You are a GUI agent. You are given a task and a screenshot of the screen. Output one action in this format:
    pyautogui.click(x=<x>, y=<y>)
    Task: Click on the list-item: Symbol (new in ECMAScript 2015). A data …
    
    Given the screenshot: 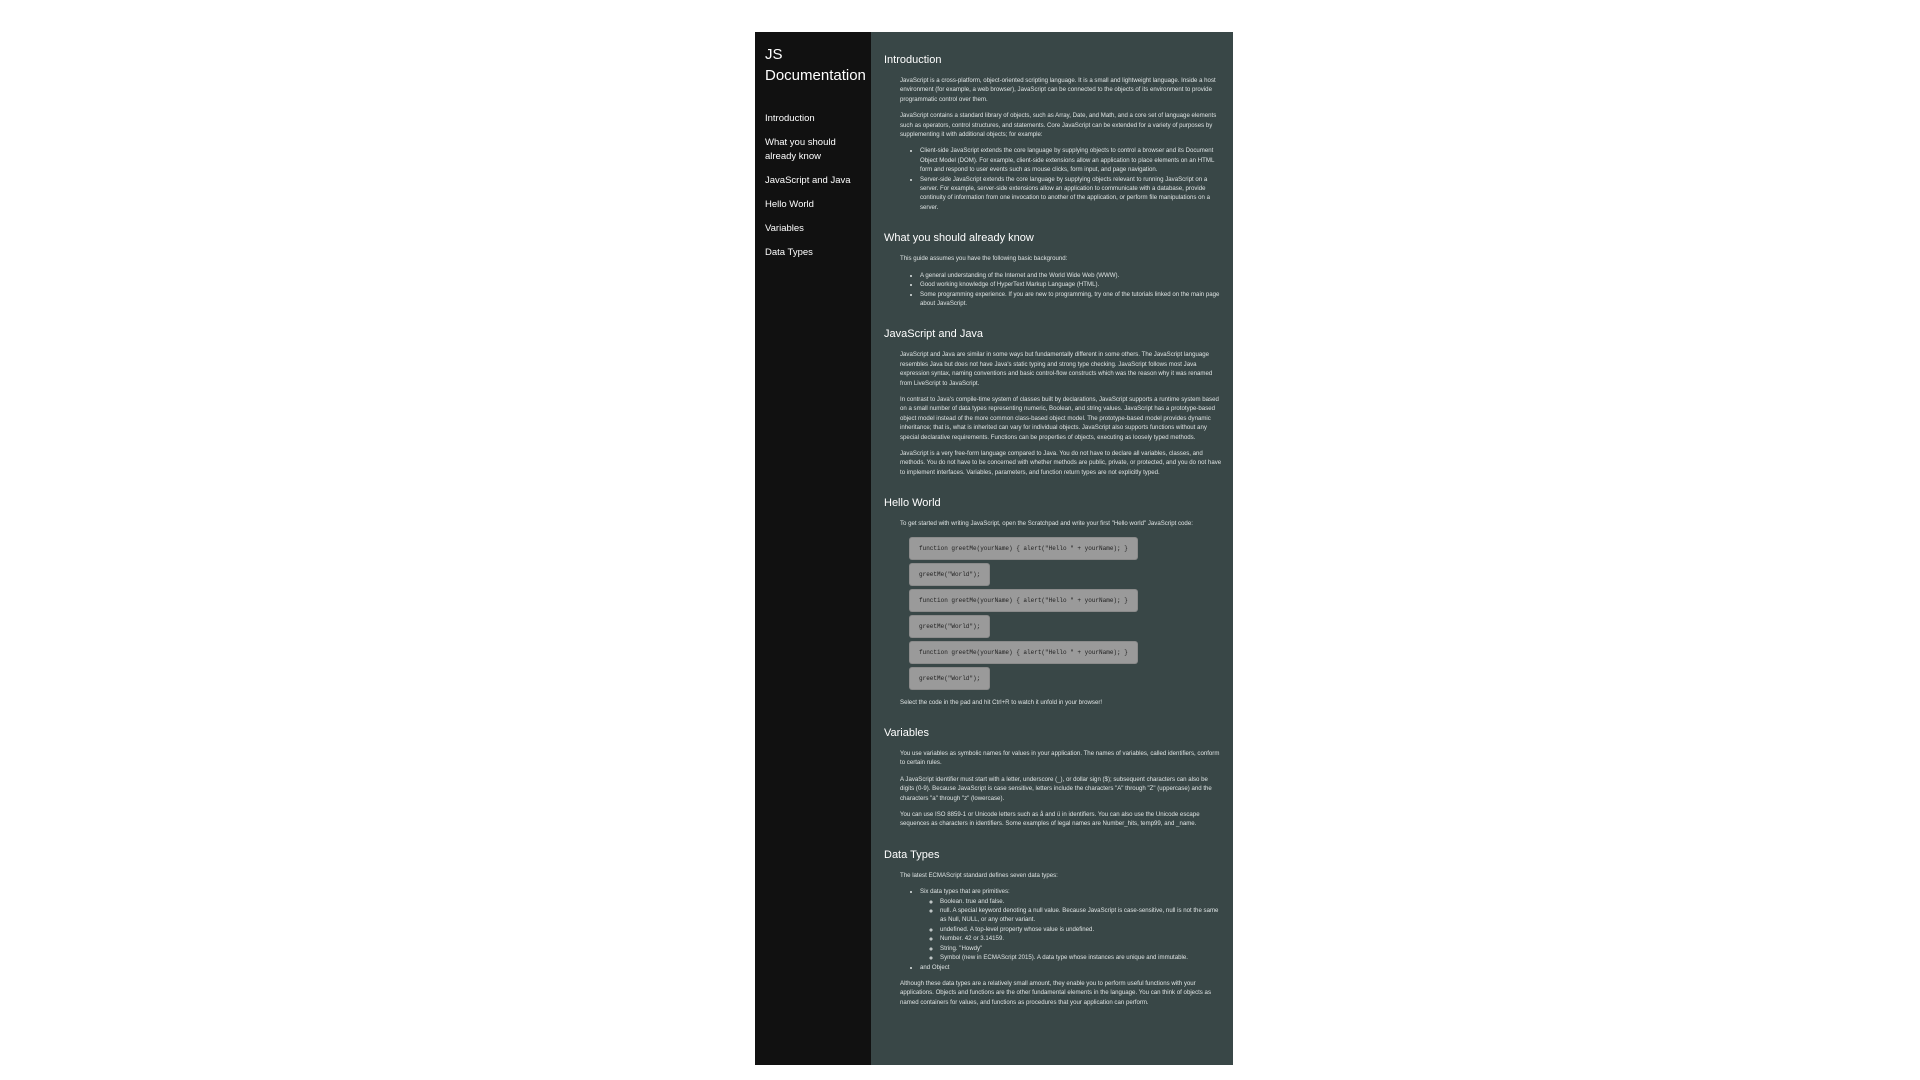 What is the action you would take?
    pyautogui.click(x=1081, y=957)
    